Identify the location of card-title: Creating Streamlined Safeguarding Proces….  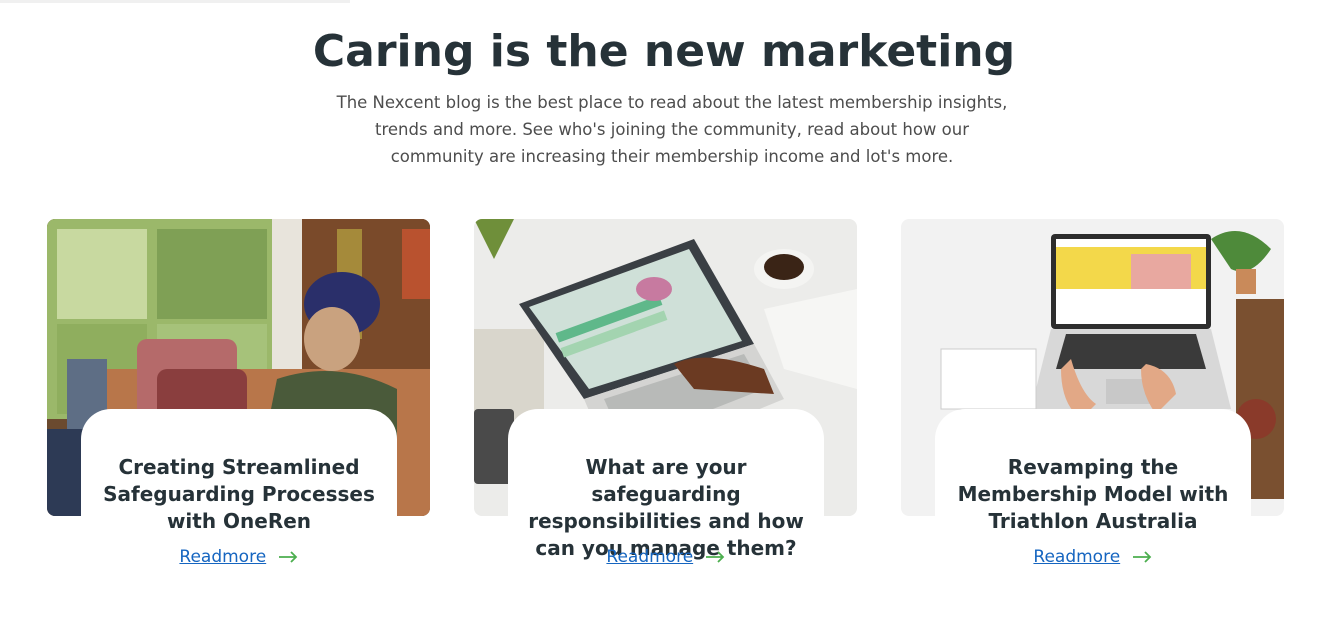
(239, 494).